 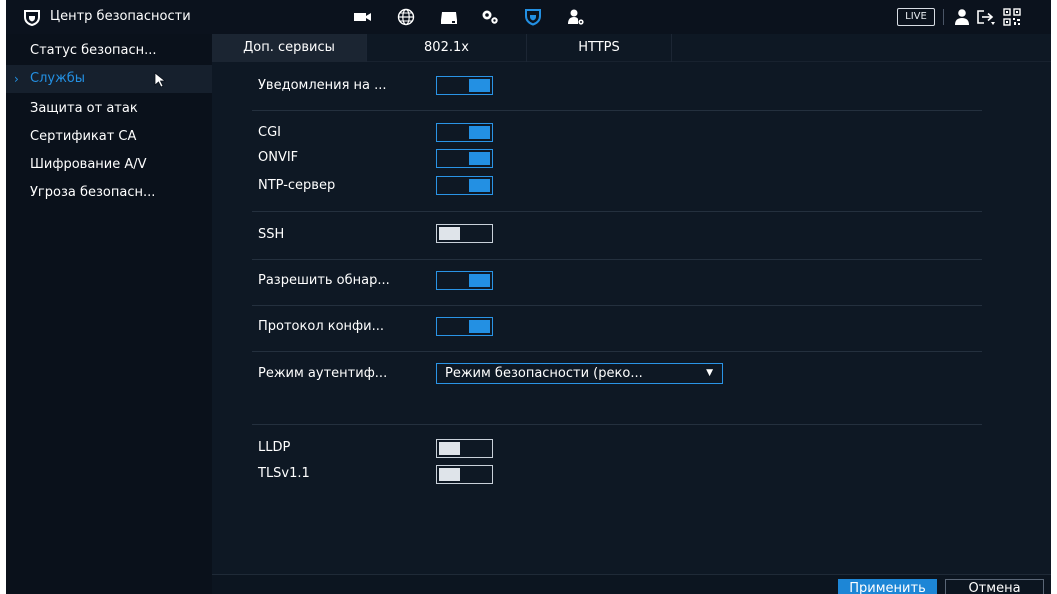 I want to click on ntp-server-toggle, so click(x=464, y=185).